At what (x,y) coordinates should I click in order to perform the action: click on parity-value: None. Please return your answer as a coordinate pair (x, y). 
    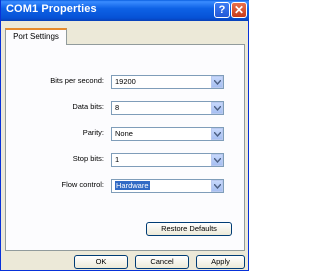
    Looking at the image, I should click on (124, 133).